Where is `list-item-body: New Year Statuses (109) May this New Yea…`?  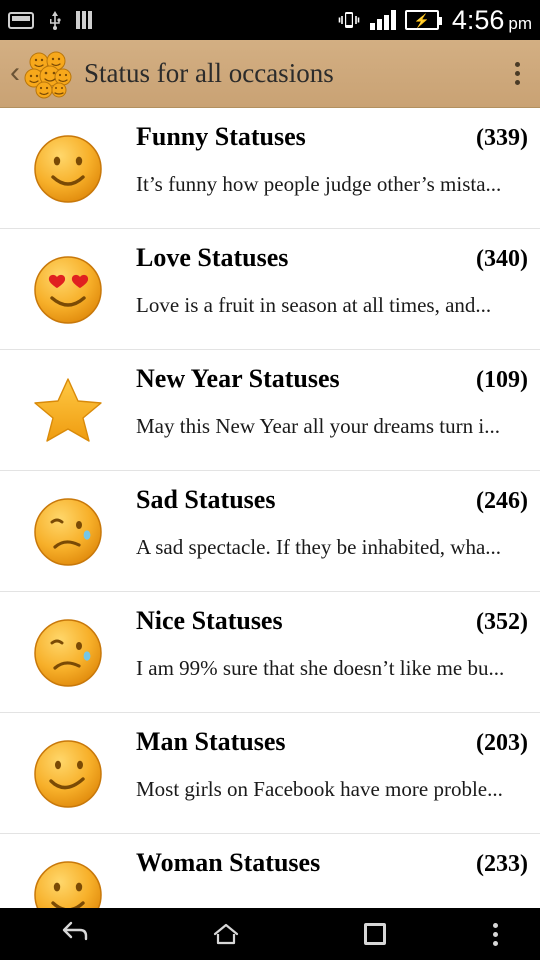
list-item-body: New Year Statuses (109) May this New Yea… is located at coordinates (338, 394).